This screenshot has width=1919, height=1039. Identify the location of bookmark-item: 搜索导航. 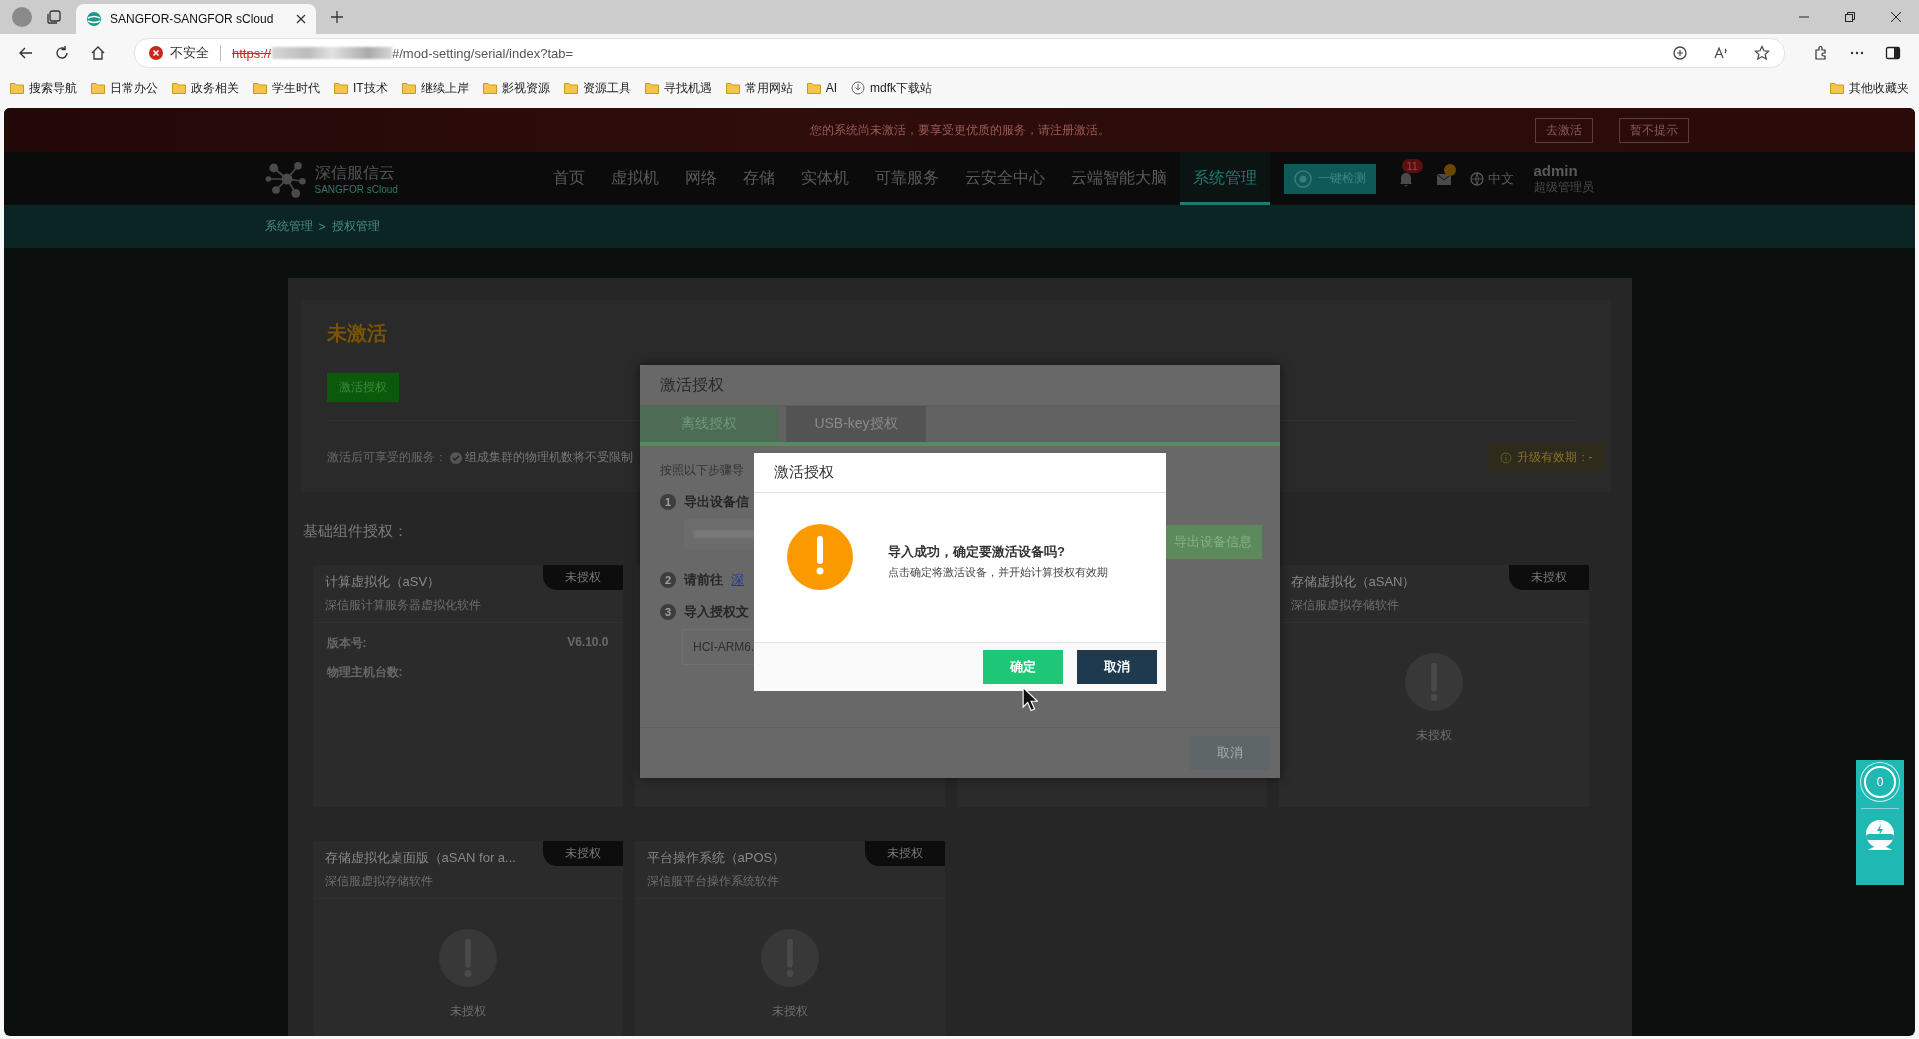
(43, 88).